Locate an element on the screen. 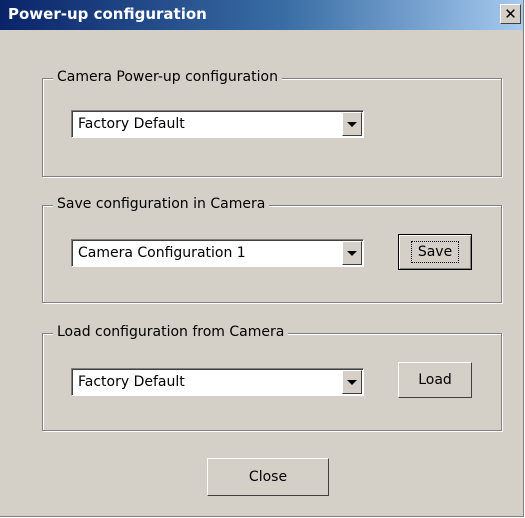 The image size is (525, 518). save-configuration-group-label: Save configuration in Camera is located at coordinates (161, 204).